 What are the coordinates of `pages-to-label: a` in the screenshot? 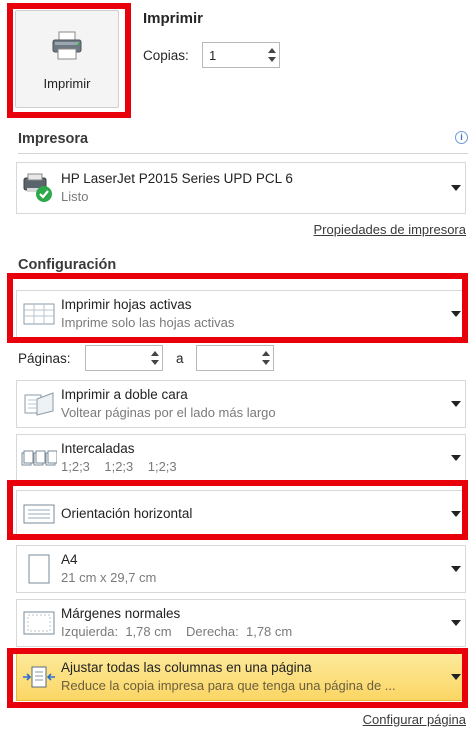 It's located at (180, 358).